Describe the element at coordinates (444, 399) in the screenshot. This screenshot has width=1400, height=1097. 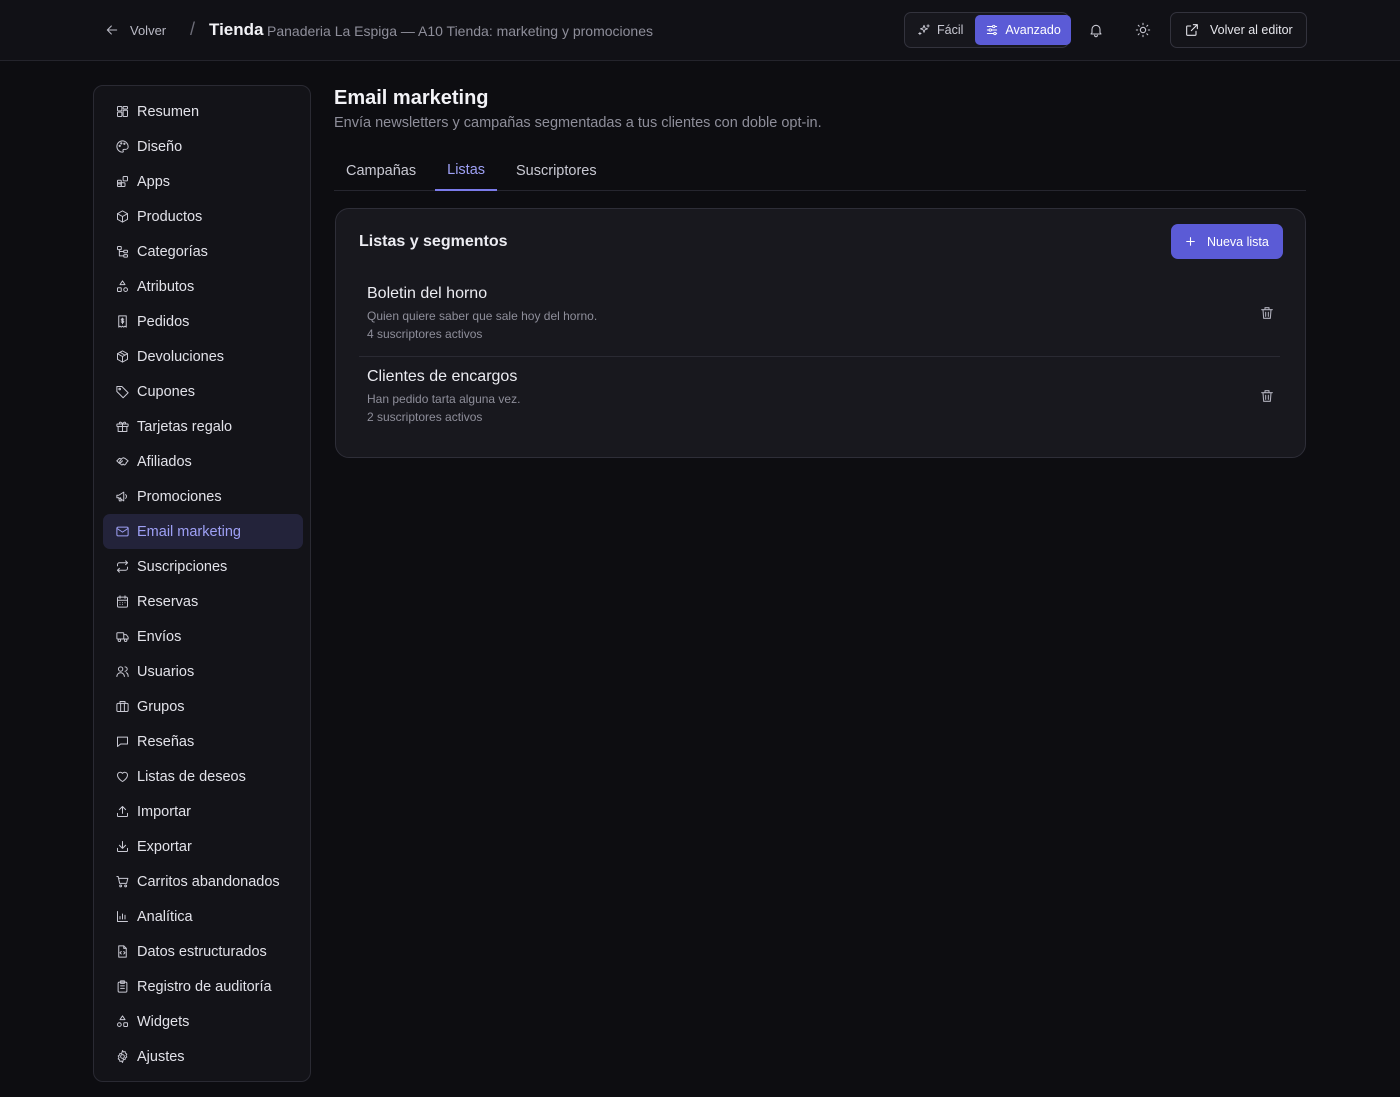
I see `list-description: Han pedido tarta alguna vez.` at that location.